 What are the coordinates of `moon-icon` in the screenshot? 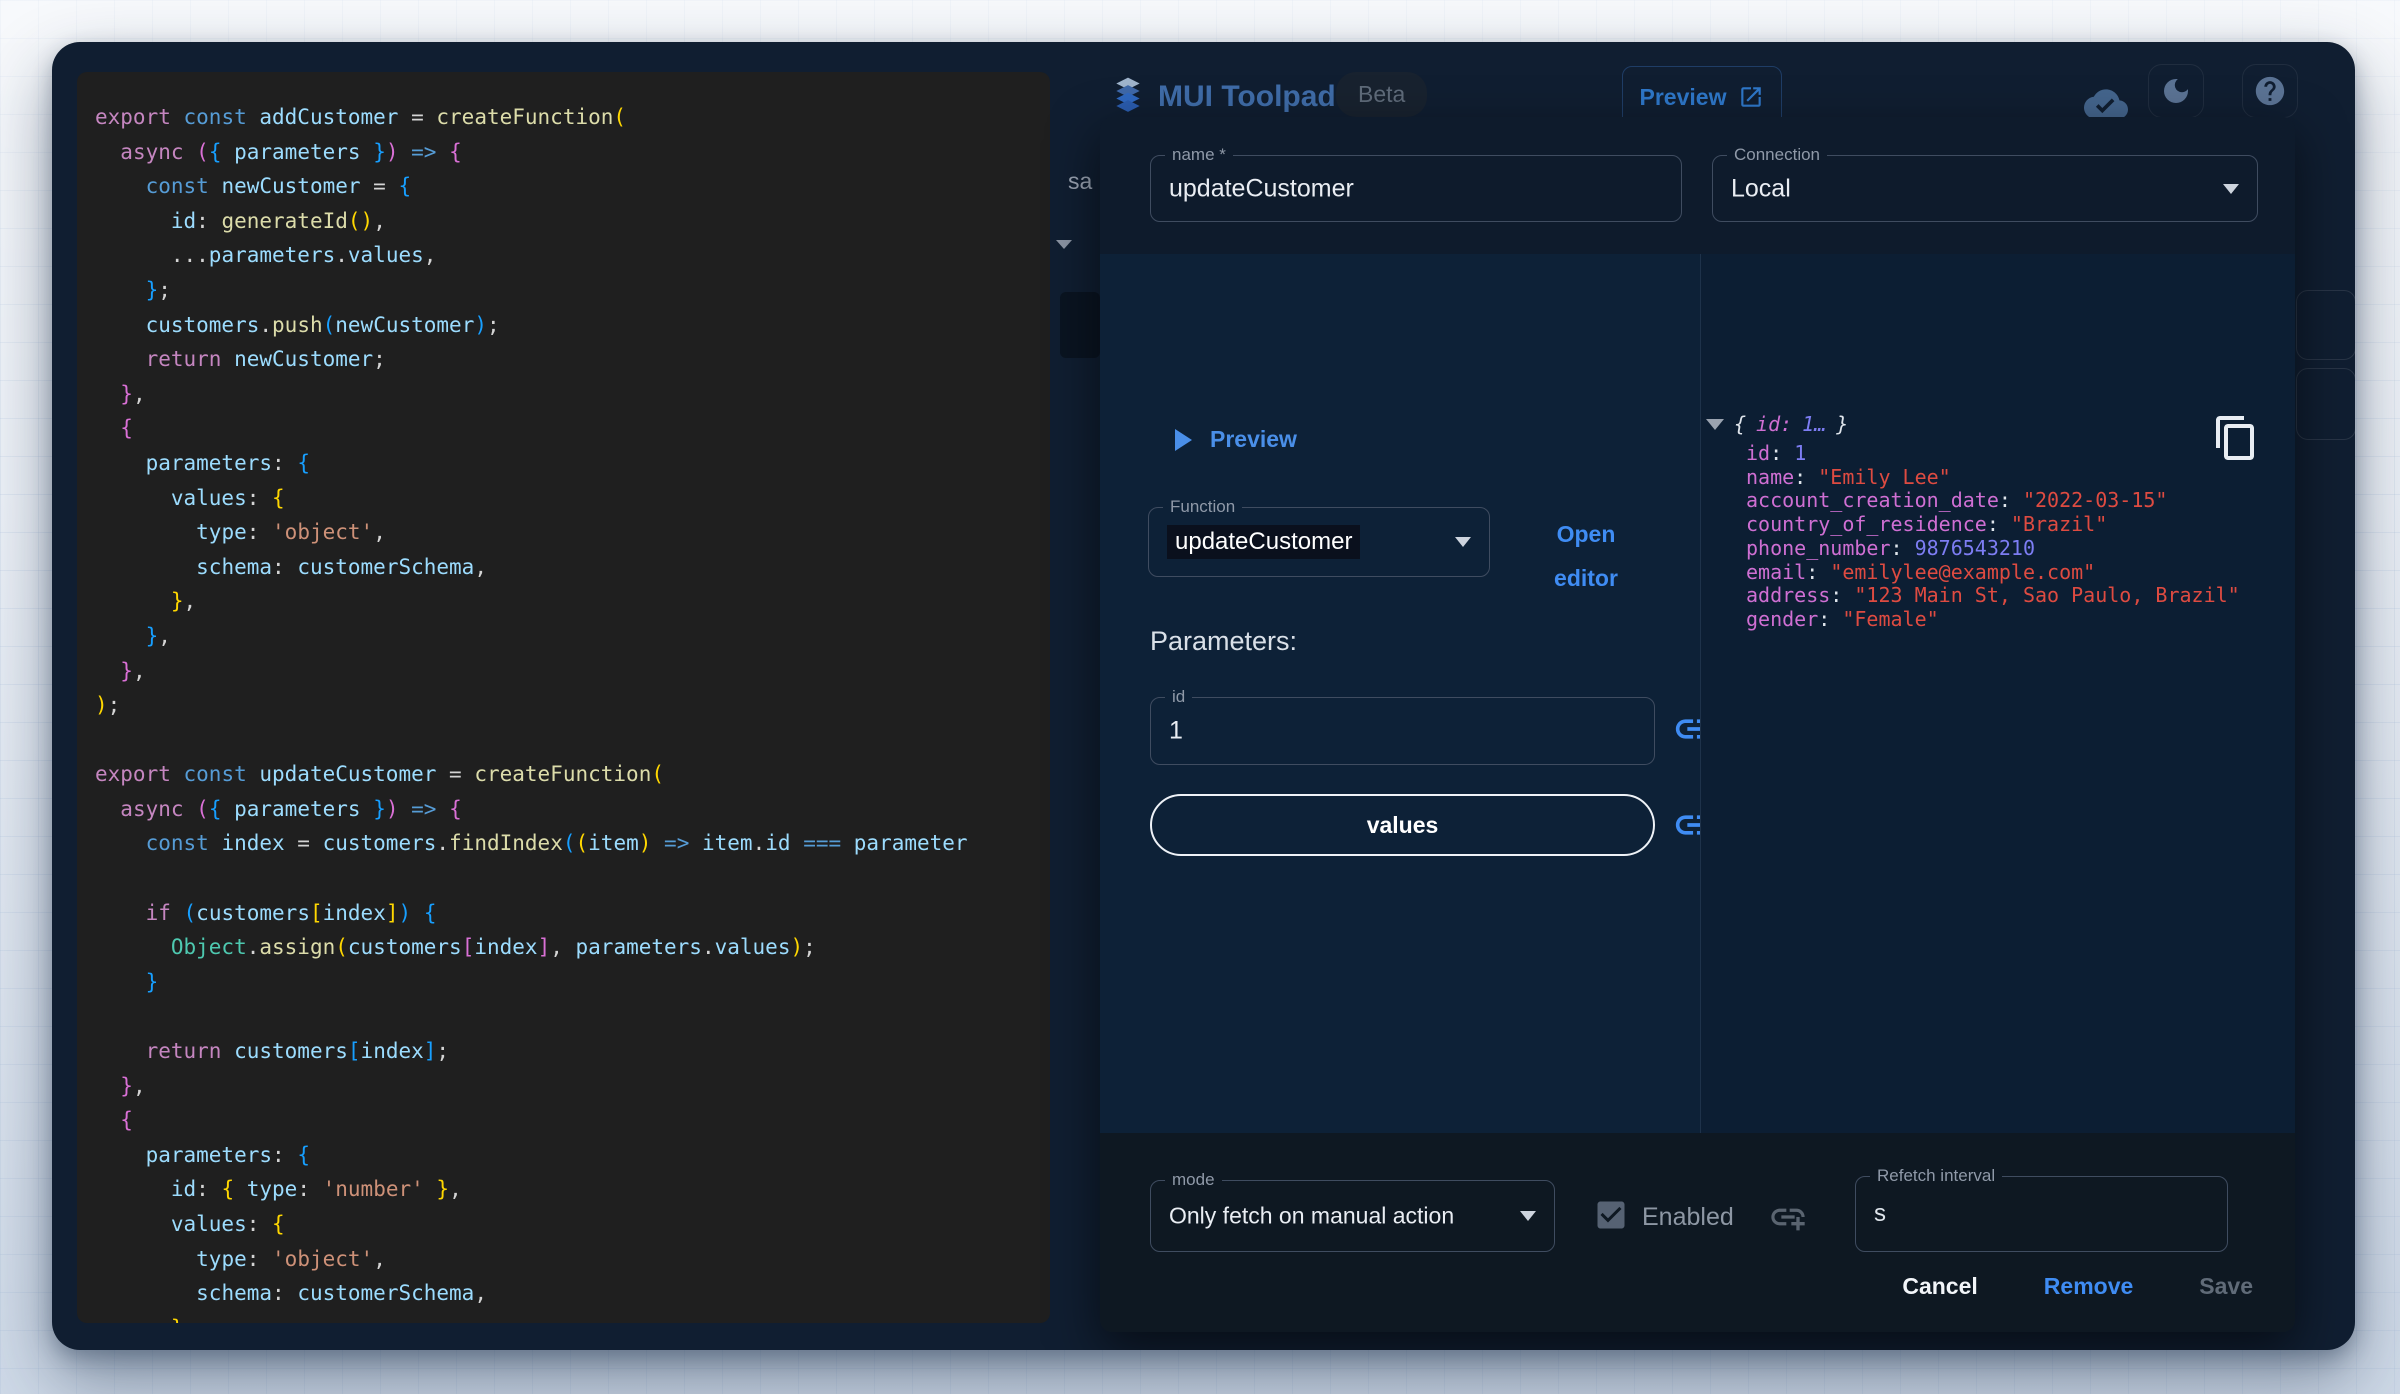 It's located at (2176, 91).